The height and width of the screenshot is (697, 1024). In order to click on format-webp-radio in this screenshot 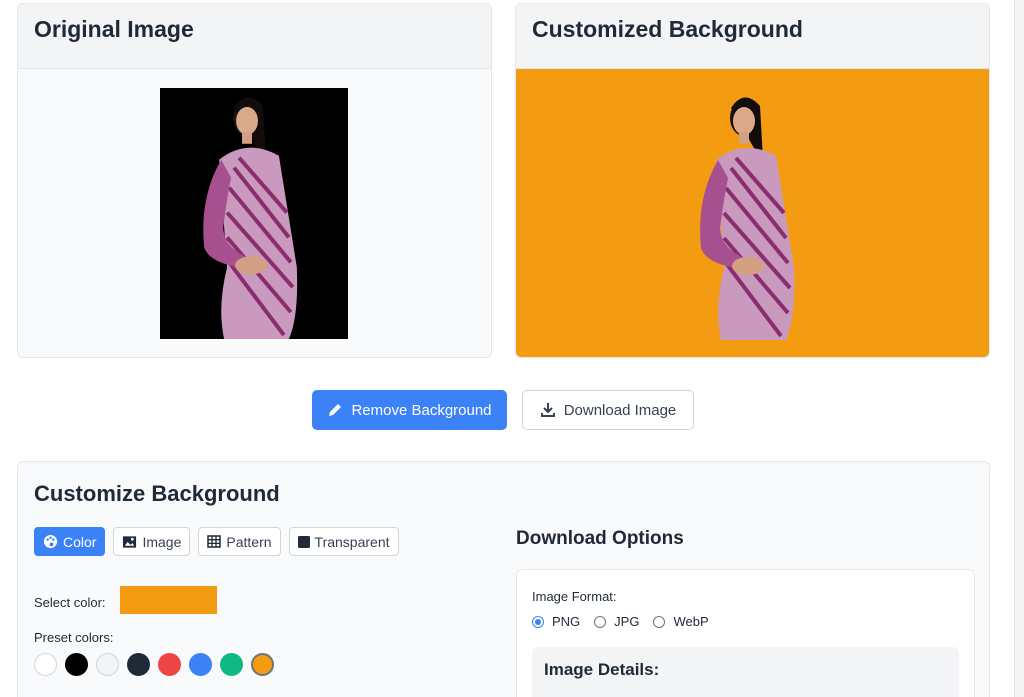, I will do `click(659, 621)`.